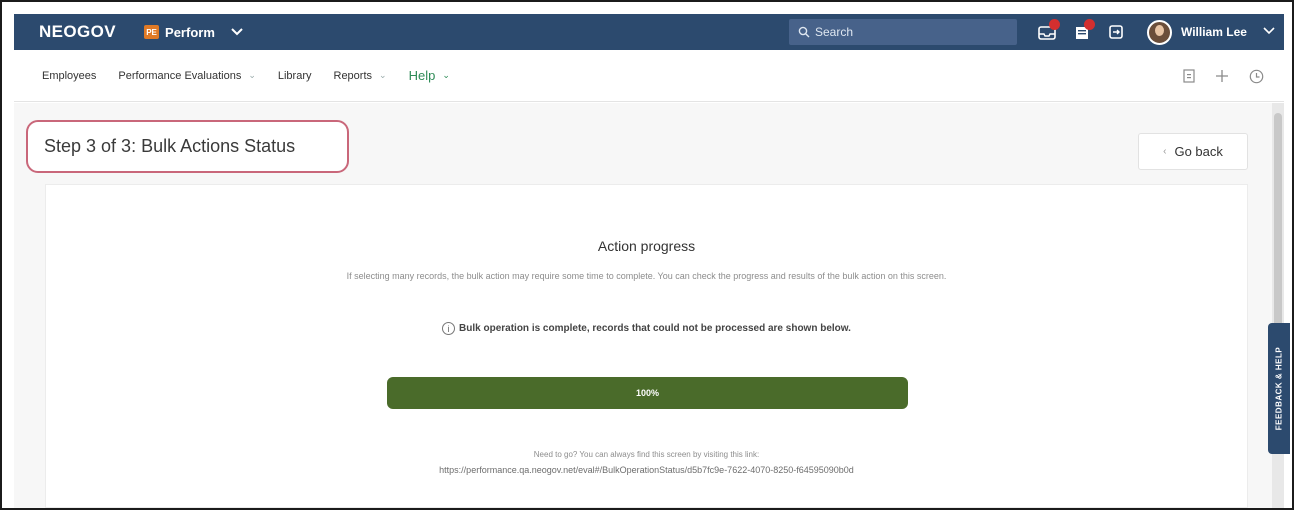  I want to click on feedback-help-tab: FEEDBACK & HELP, so click(1279, 388).